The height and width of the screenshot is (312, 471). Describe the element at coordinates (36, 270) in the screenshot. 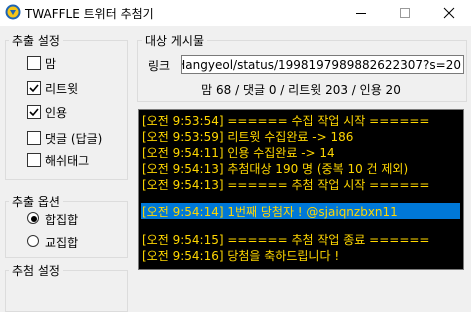

I see `draw-settings-legend: 추첨 설정` at that location.